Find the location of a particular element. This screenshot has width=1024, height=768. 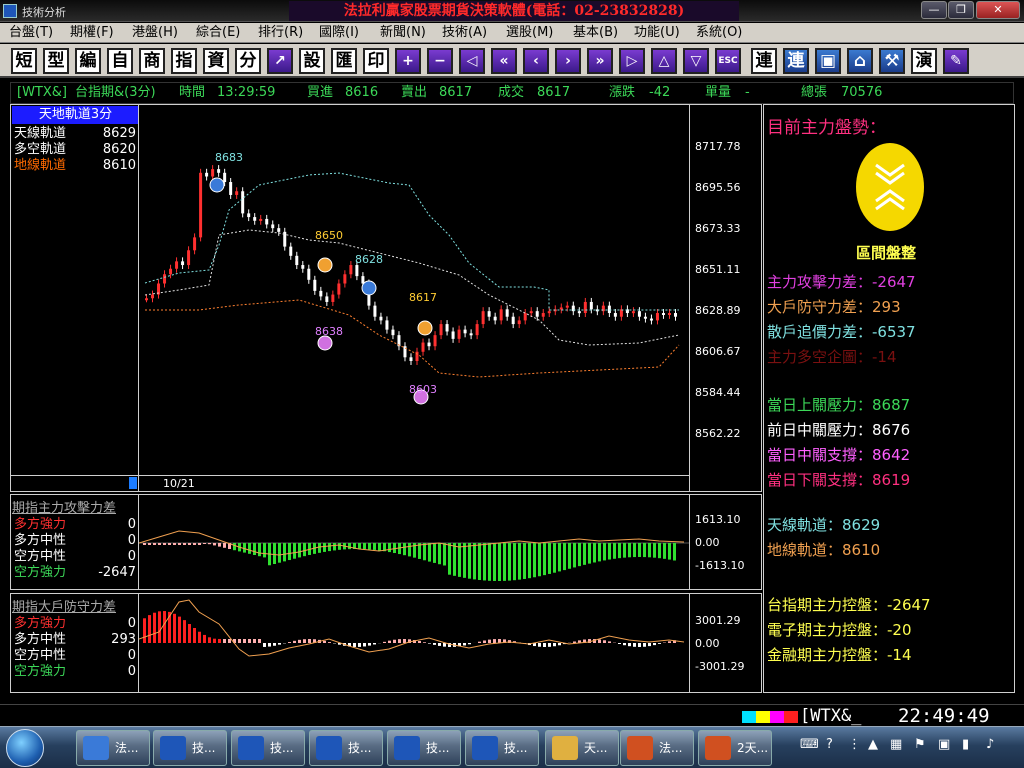

last-icon: ▷ is located at coordinates (632, 61).